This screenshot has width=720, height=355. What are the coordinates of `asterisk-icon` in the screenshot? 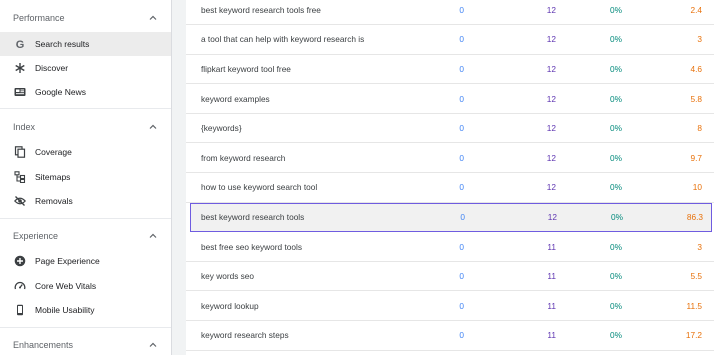 It's located at (19, 68).